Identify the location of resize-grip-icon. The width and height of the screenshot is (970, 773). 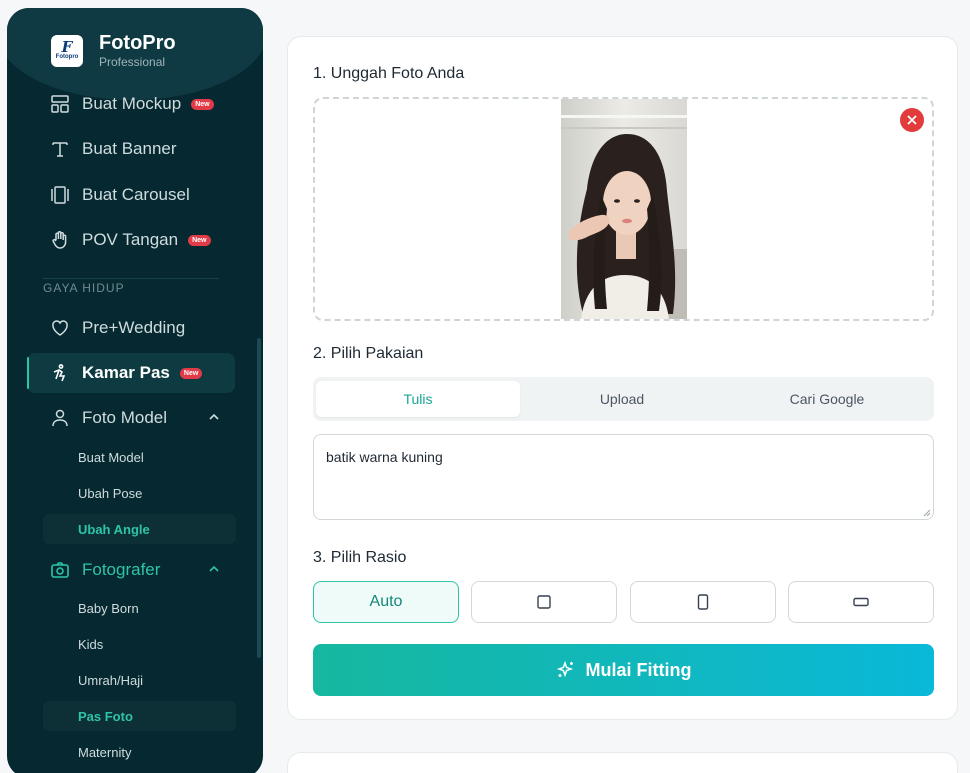
(927, 513).